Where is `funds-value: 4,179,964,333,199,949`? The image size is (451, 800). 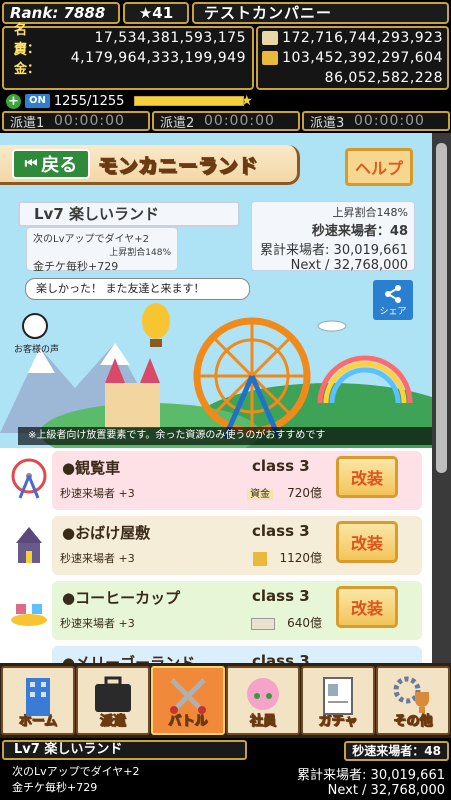
funds-value: 4,179,964,333,199,949 is located at coordinates (158, 58).